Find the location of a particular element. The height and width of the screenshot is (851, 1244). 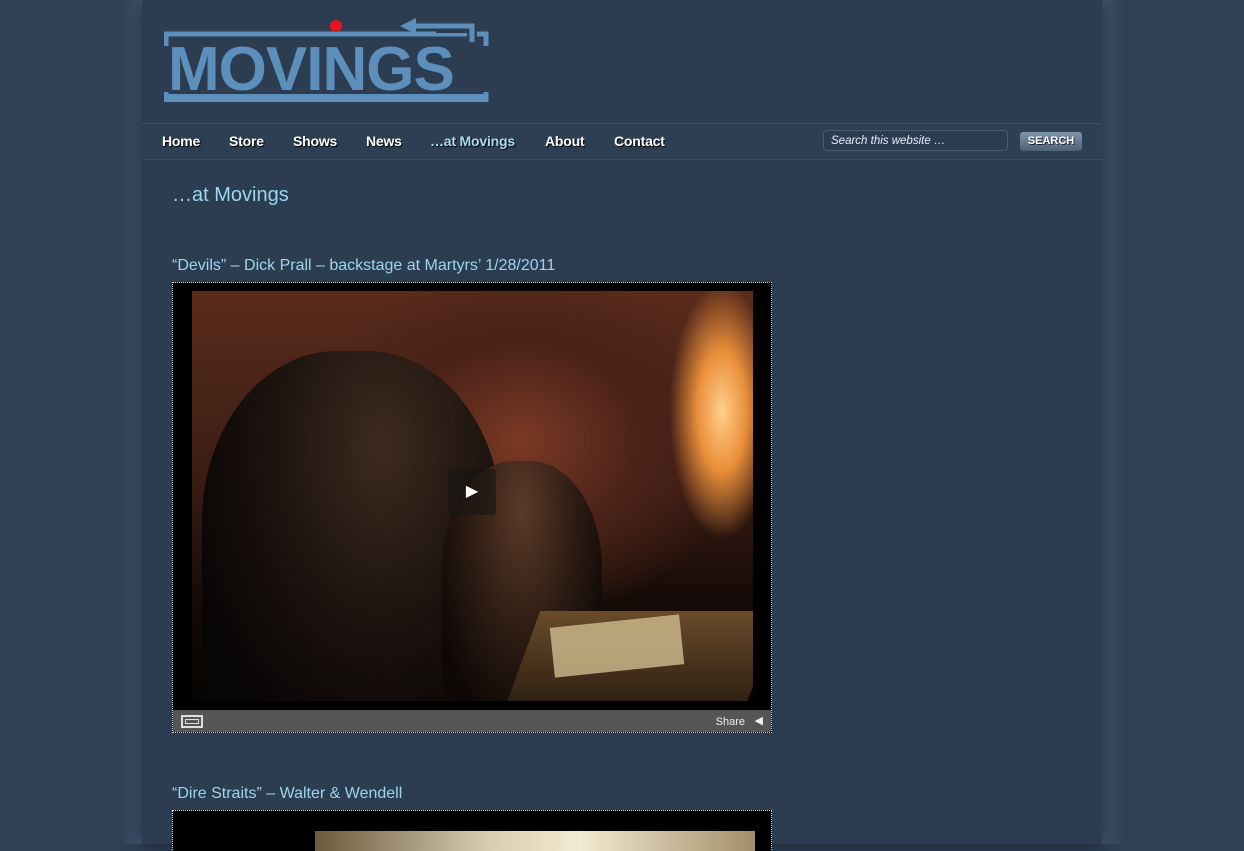

site-logo: MOVINGS is located at coordinates (326, 59).